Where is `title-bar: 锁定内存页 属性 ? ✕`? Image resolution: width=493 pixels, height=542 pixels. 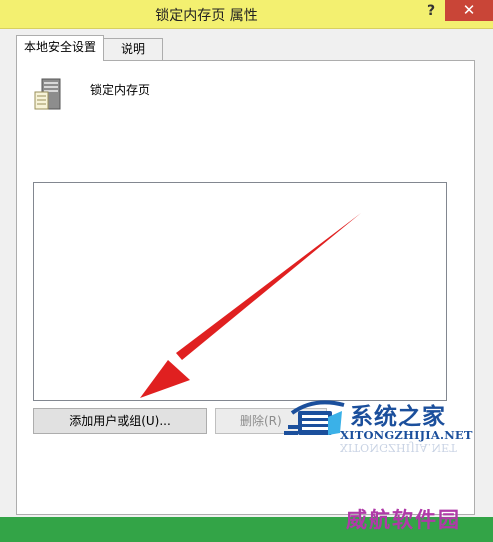
title-bar: 锁定内存页 属性 ? ✕ is located at coordinates (246, 14).